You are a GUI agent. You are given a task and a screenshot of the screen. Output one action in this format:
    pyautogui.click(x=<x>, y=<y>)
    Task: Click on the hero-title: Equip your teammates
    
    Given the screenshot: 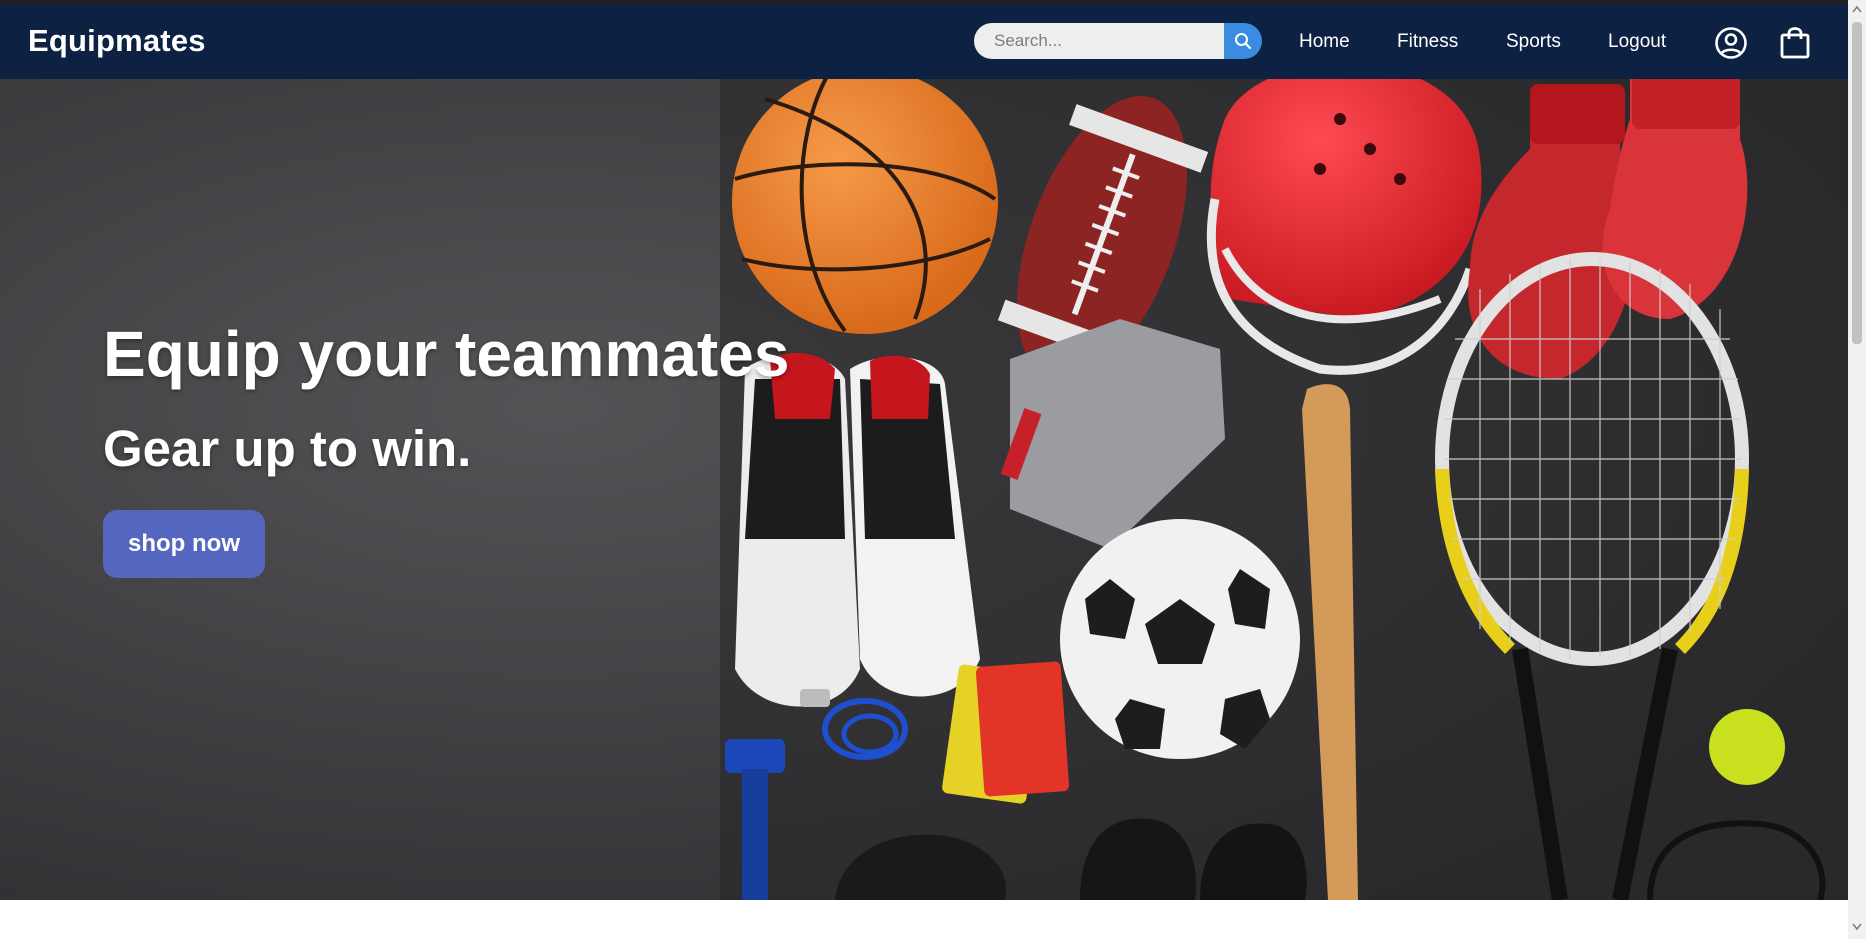 What is the action you would take?
    pyautogui.click(x=446, y=354)
    